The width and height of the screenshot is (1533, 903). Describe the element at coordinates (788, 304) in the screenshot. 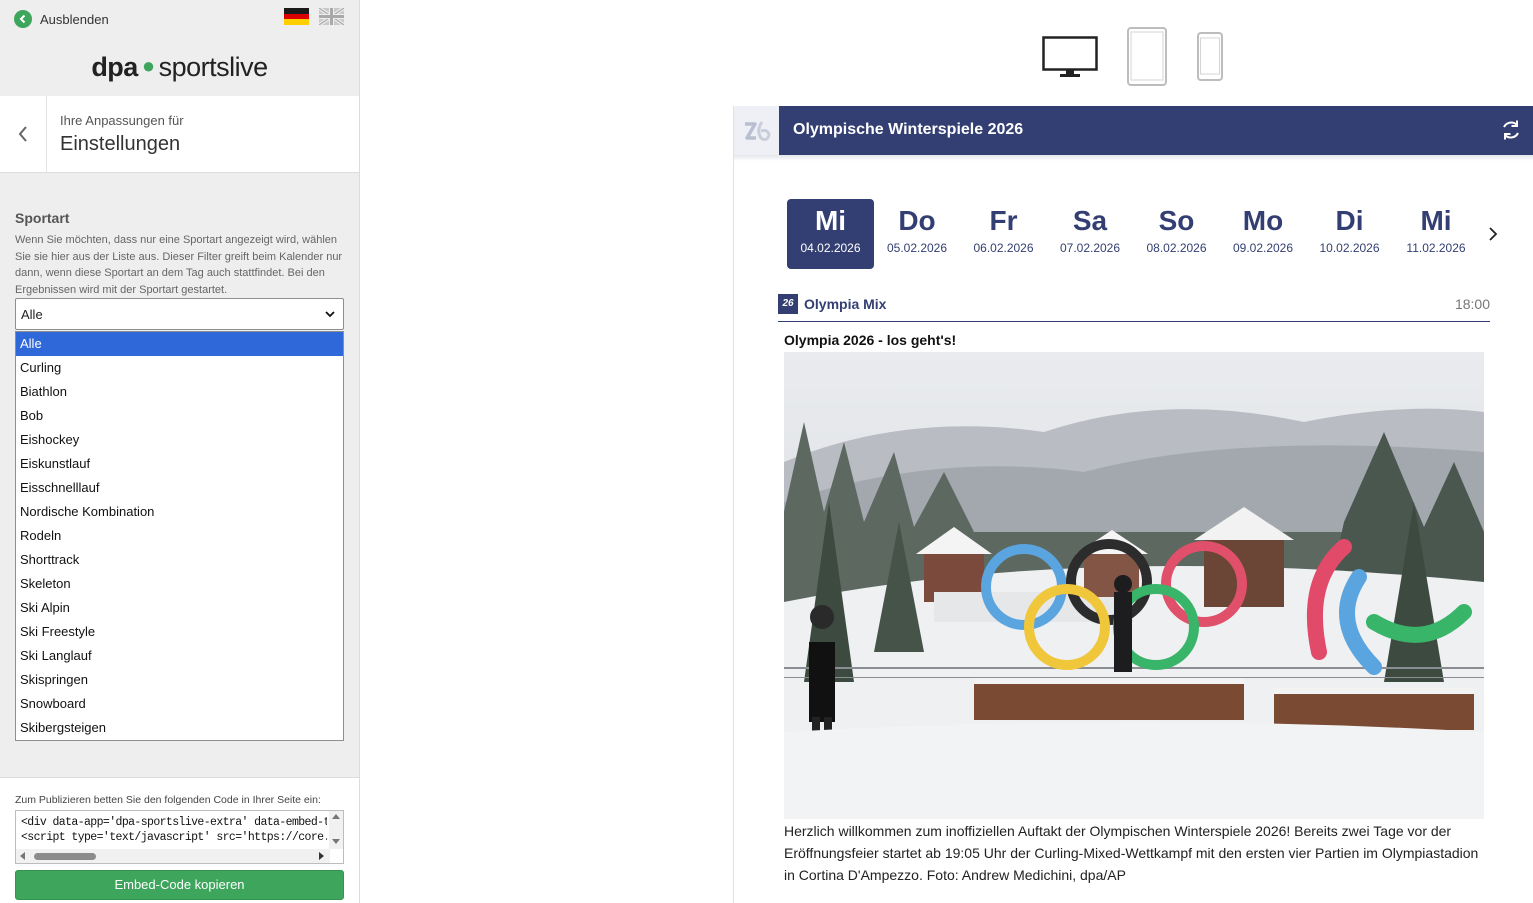

I see `olympia-mix-icon: 26` at that location.